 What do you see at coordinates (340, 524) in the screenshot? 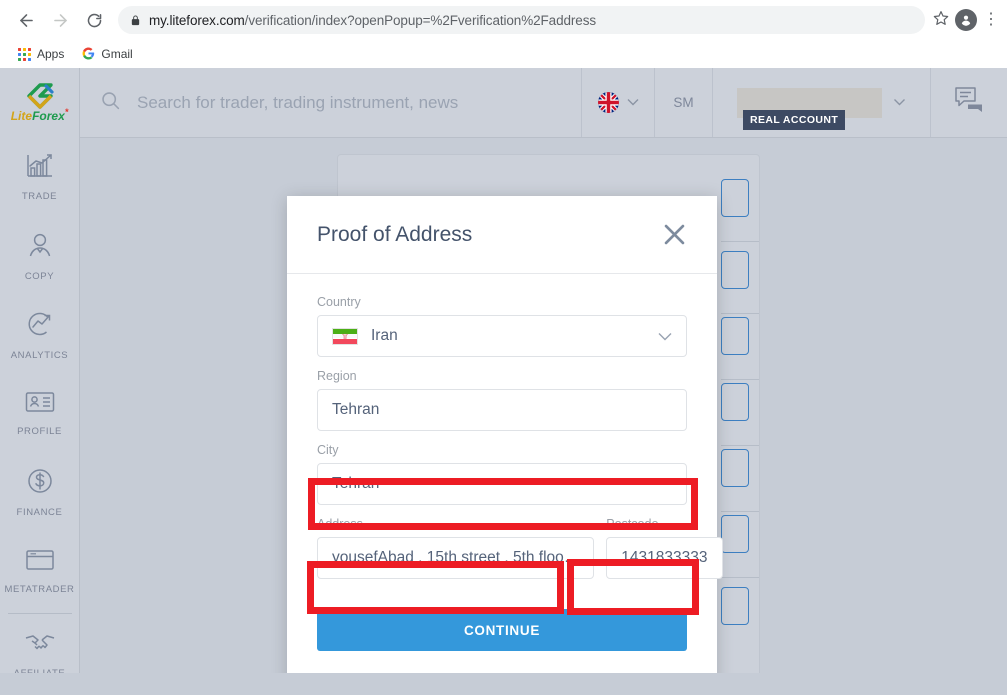
I see `address-label: Address` at bounding box center [340, 524].